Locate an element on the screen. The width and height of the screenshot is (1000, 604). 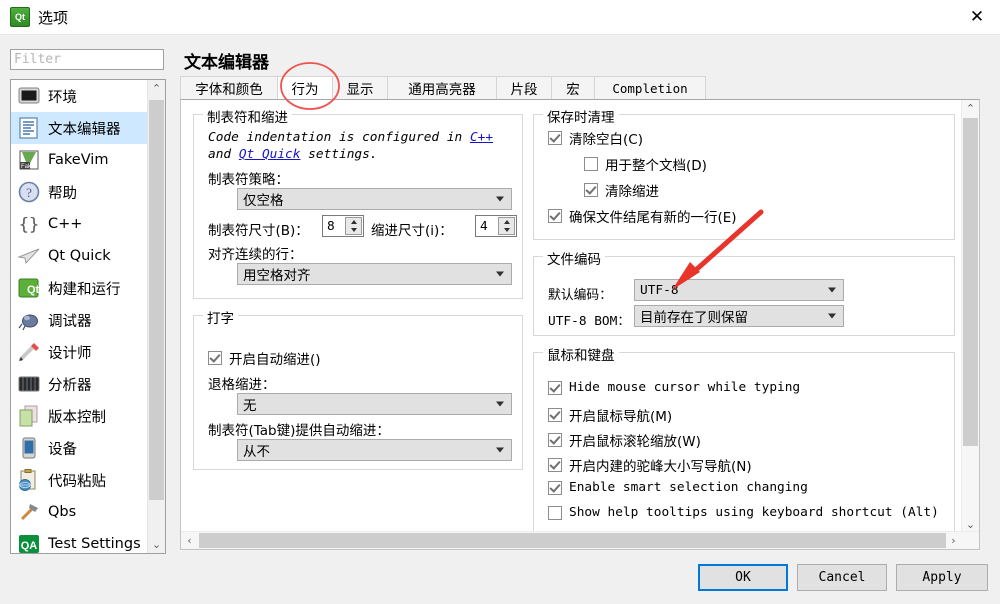
default-encoding-select: UTF-8 is located at coordinates (739, 290).